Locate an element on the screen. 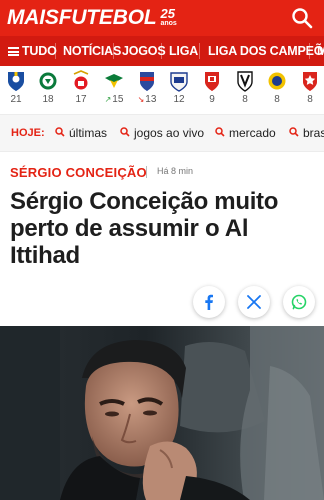 This screenshot has width=324, height=500. club-famalicao: 12 is located at coordinates (179, 90).